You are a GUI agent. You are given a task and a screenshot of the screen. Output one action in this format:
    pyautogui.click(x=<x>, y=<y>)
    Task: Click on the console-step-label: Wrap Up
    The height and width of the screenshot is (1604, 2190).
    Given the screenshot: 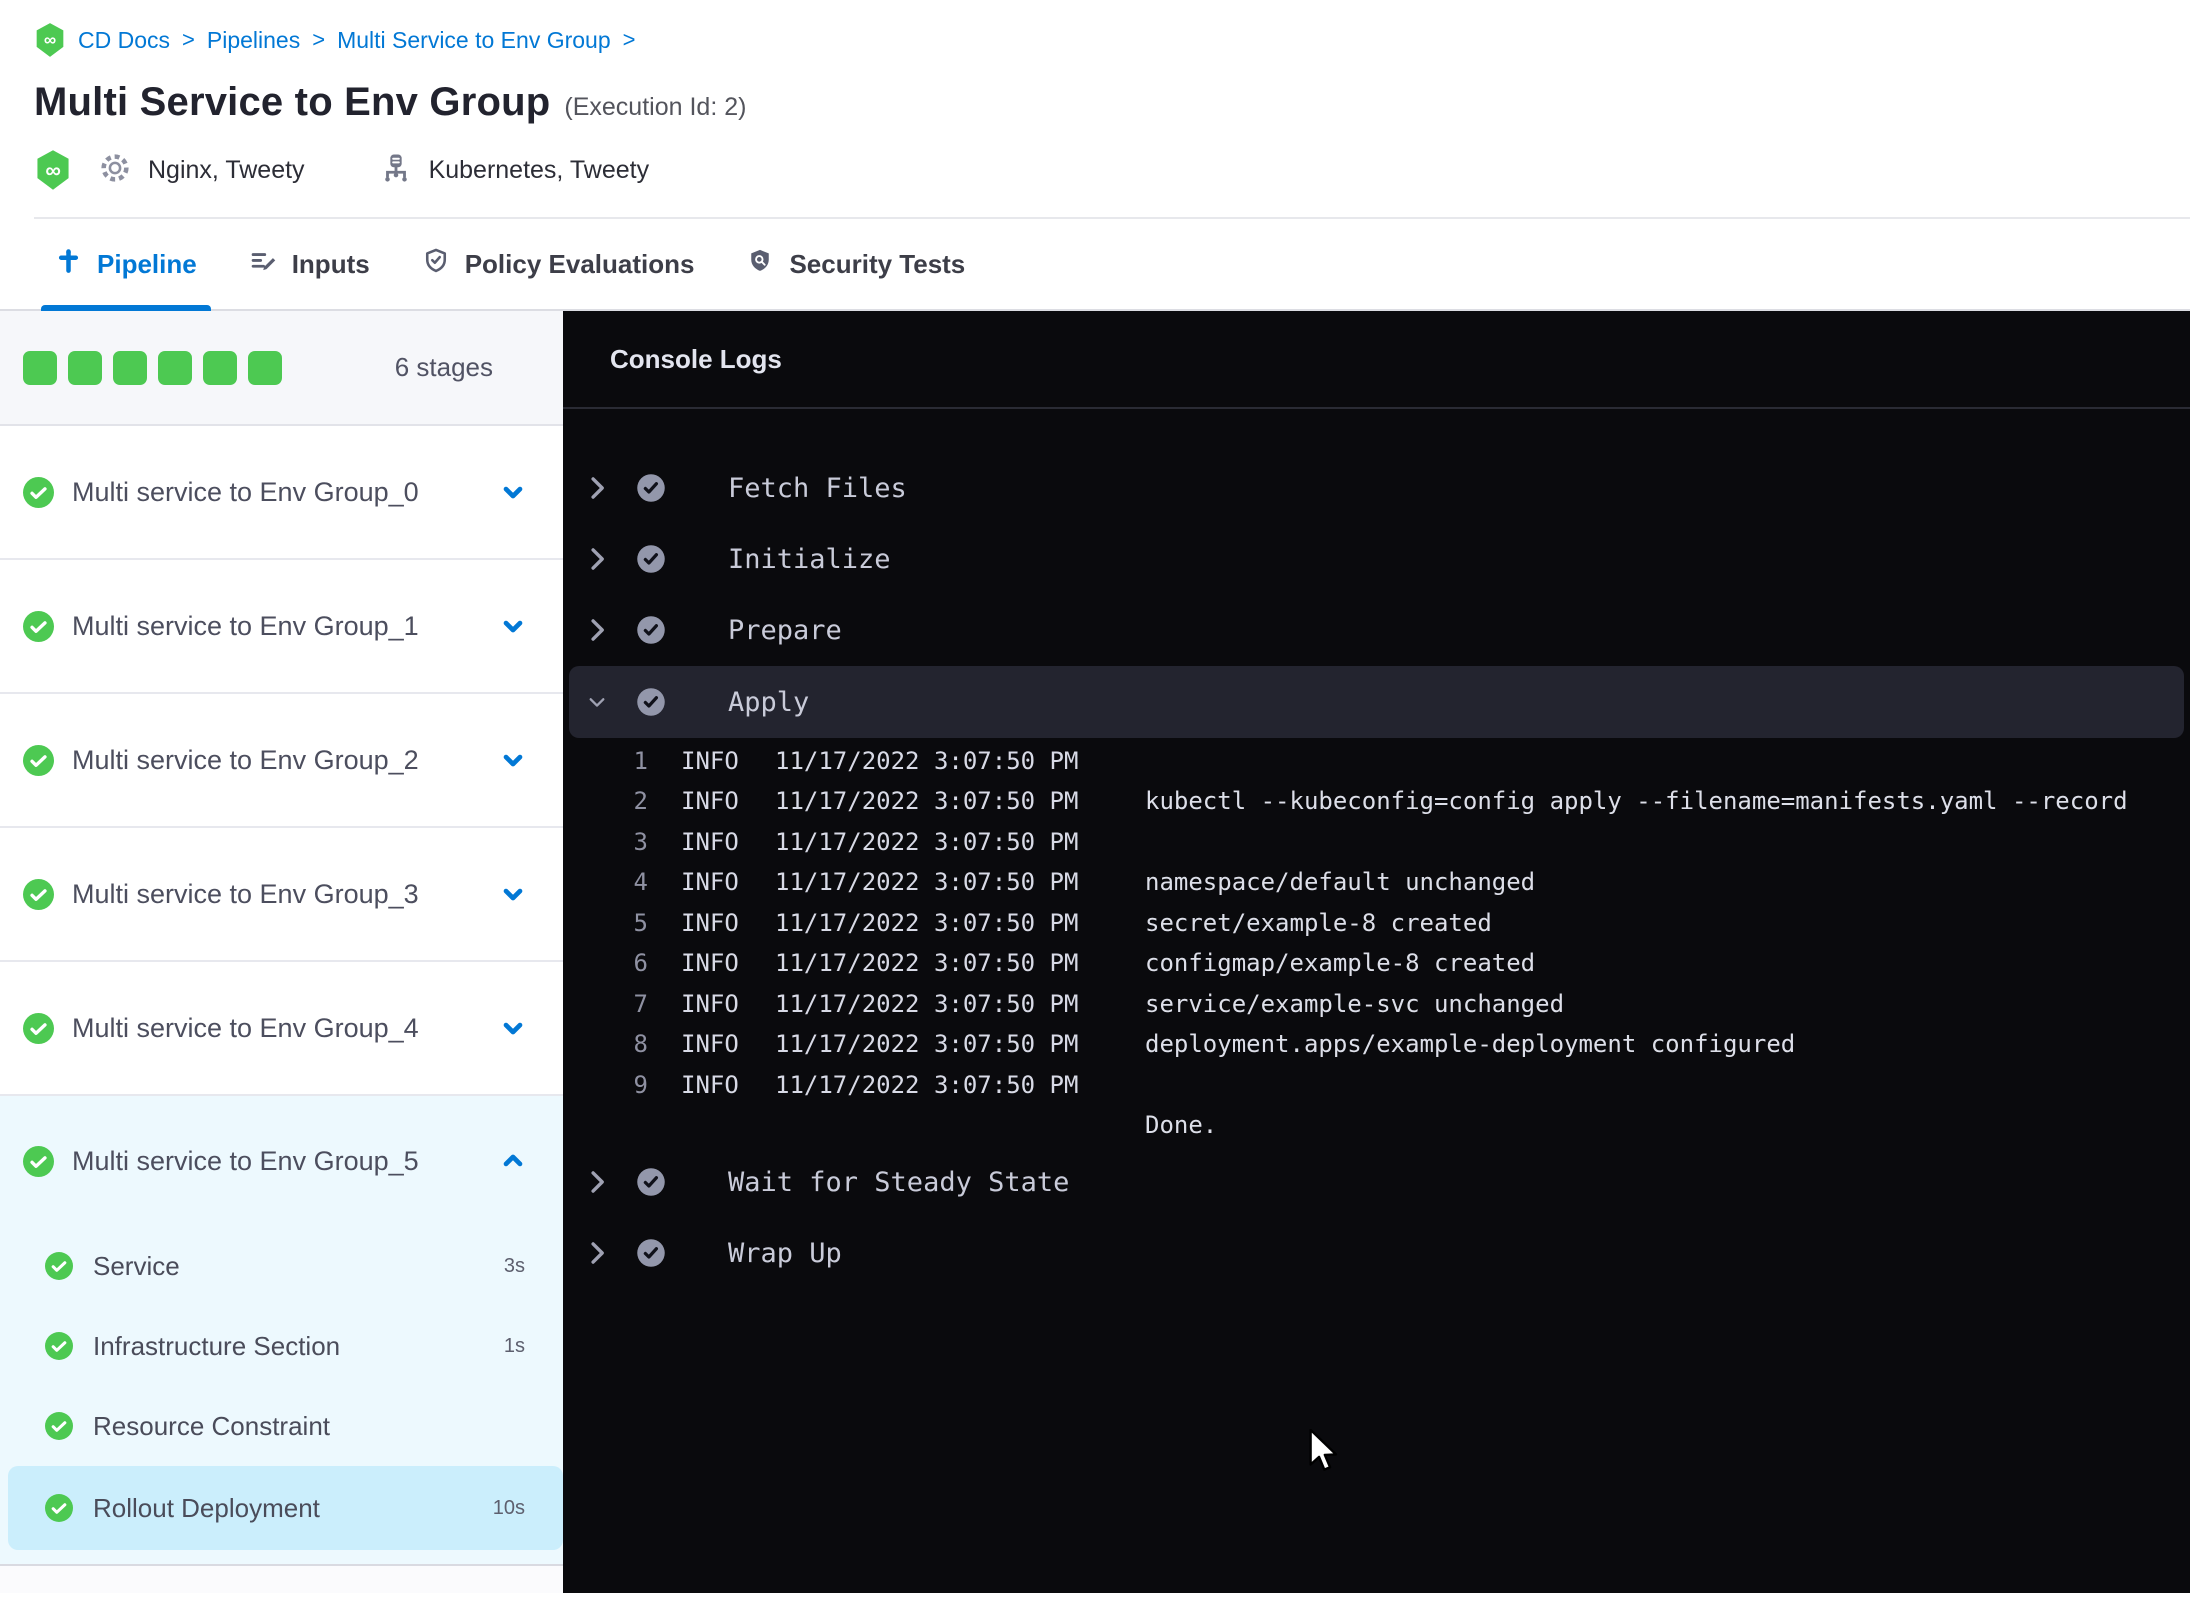 What is the action you would take?
    pyautogui.click(x=785, y=1253)
    